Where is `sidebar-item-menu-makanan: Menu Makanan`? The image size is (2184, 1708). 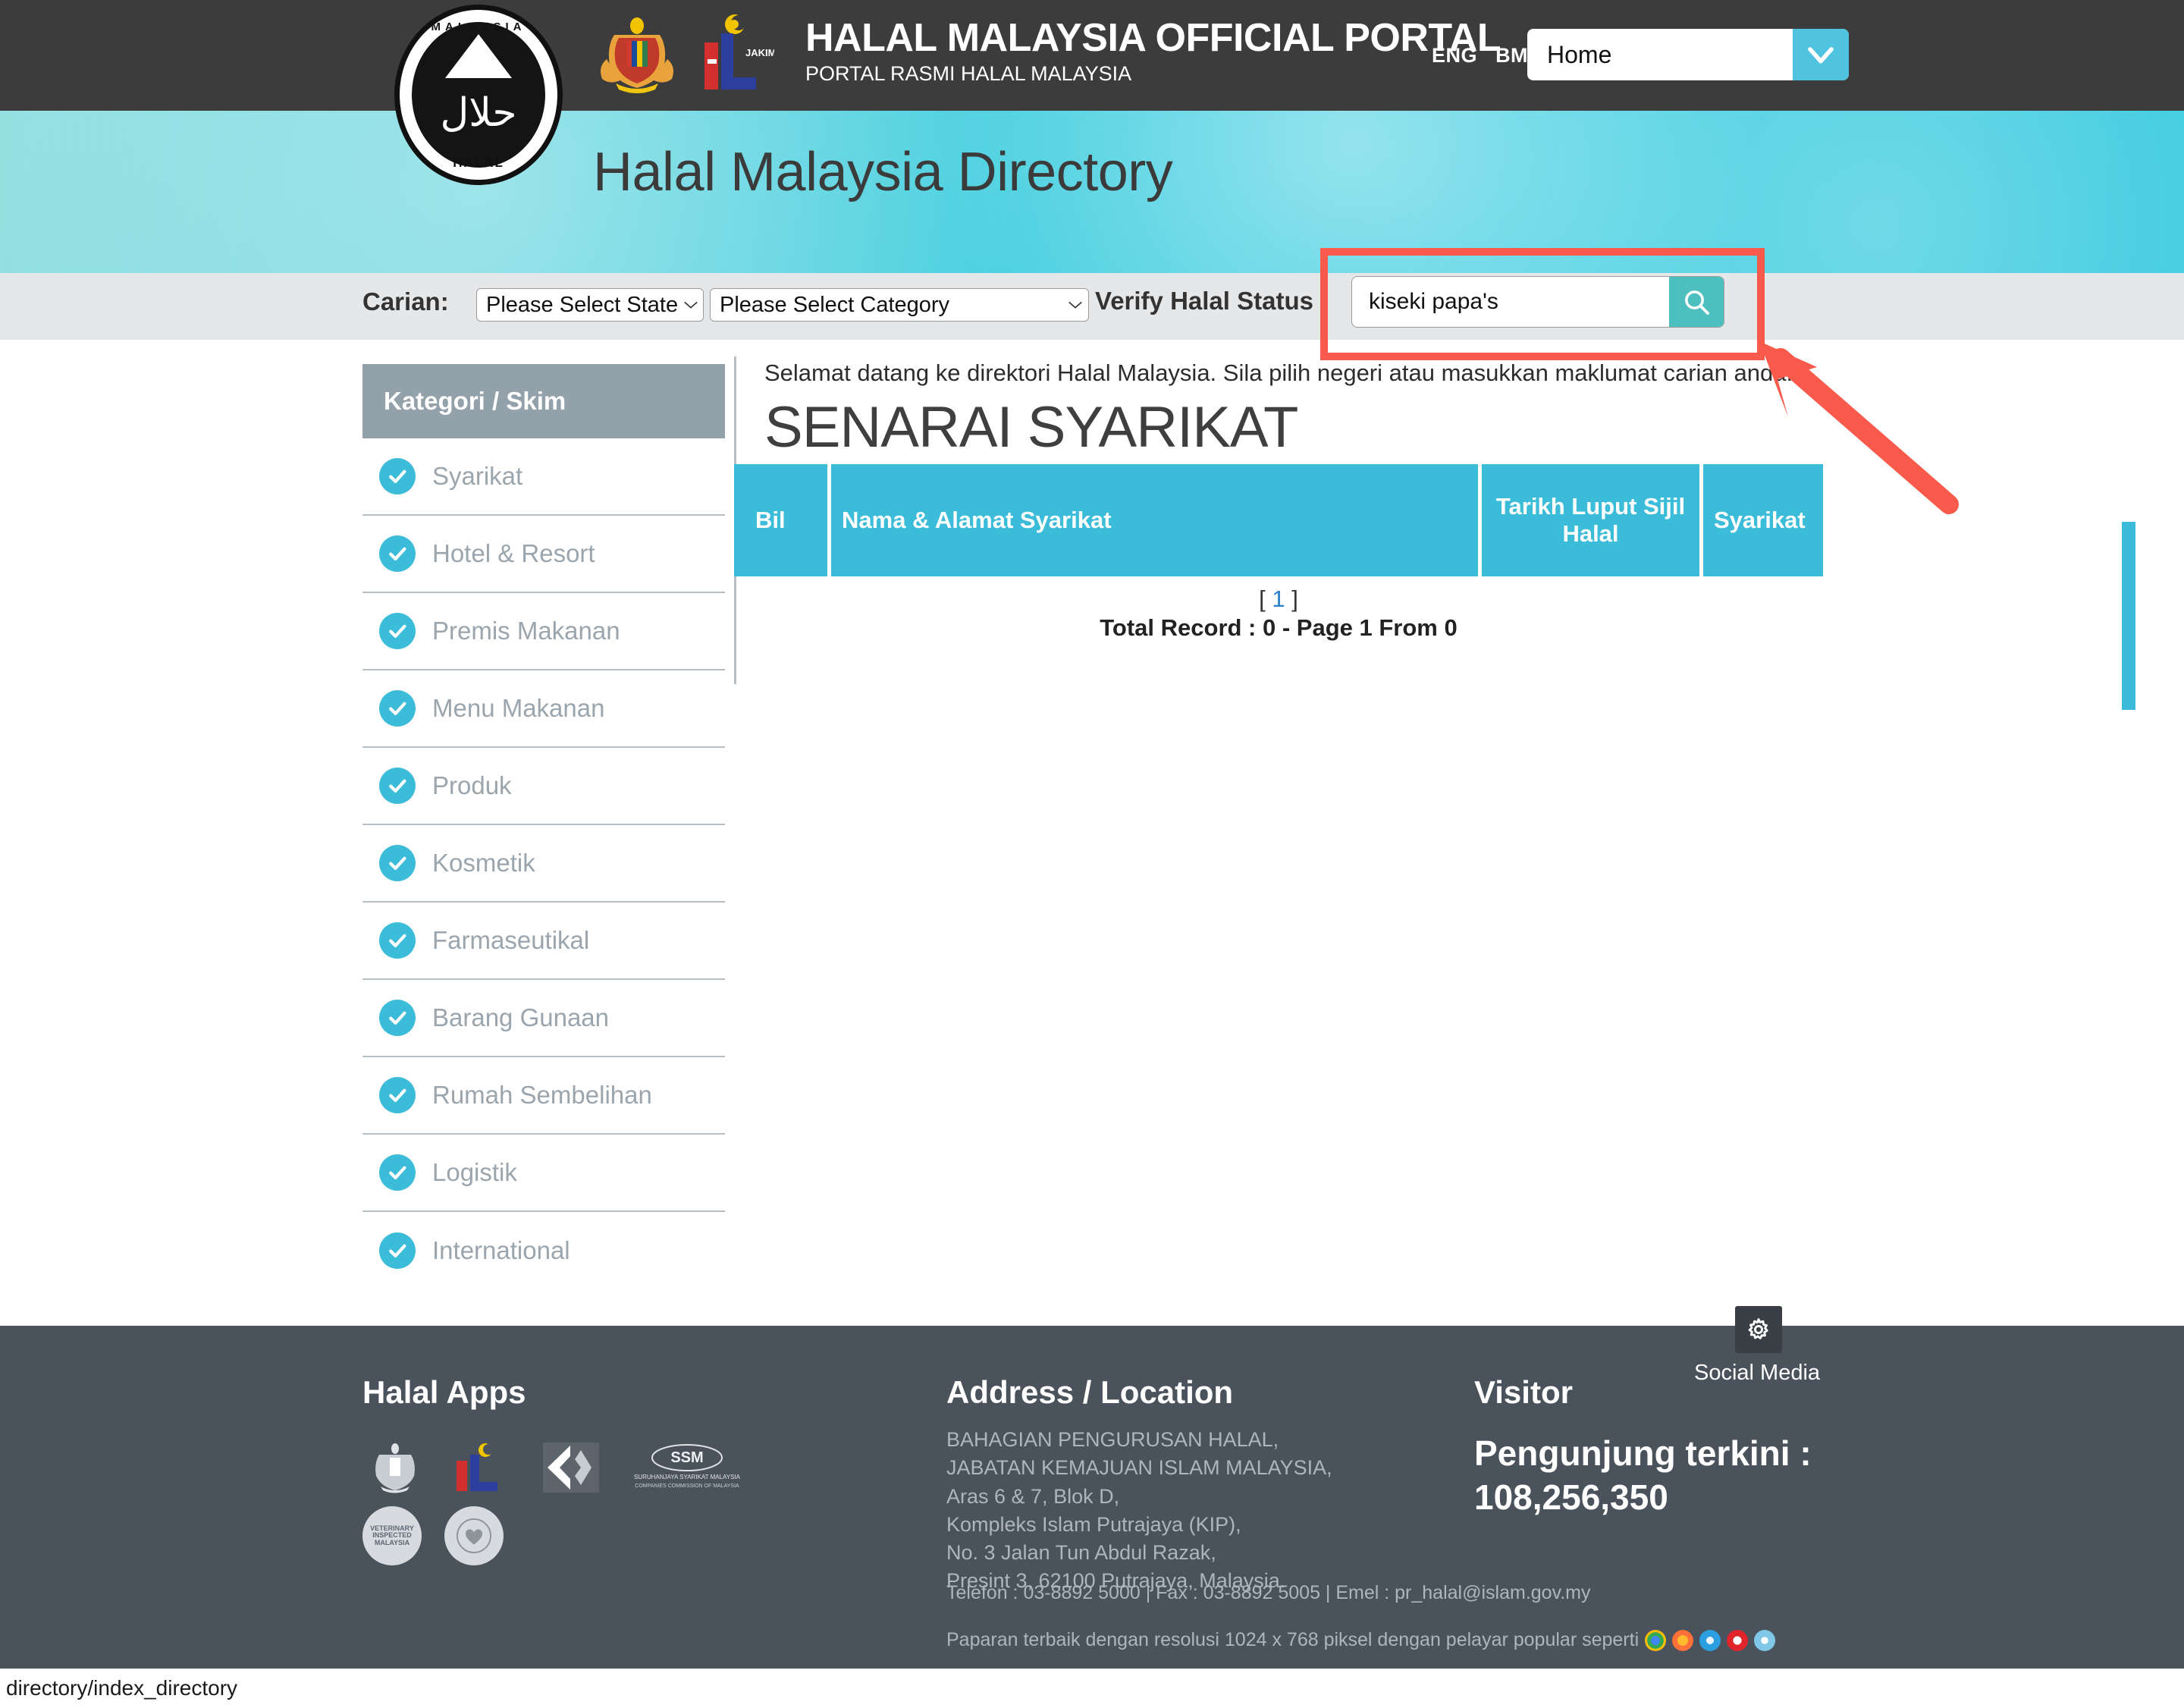 sidebar-item-menu-makanan: Menu Makanan is located at coordinates (543, 709).